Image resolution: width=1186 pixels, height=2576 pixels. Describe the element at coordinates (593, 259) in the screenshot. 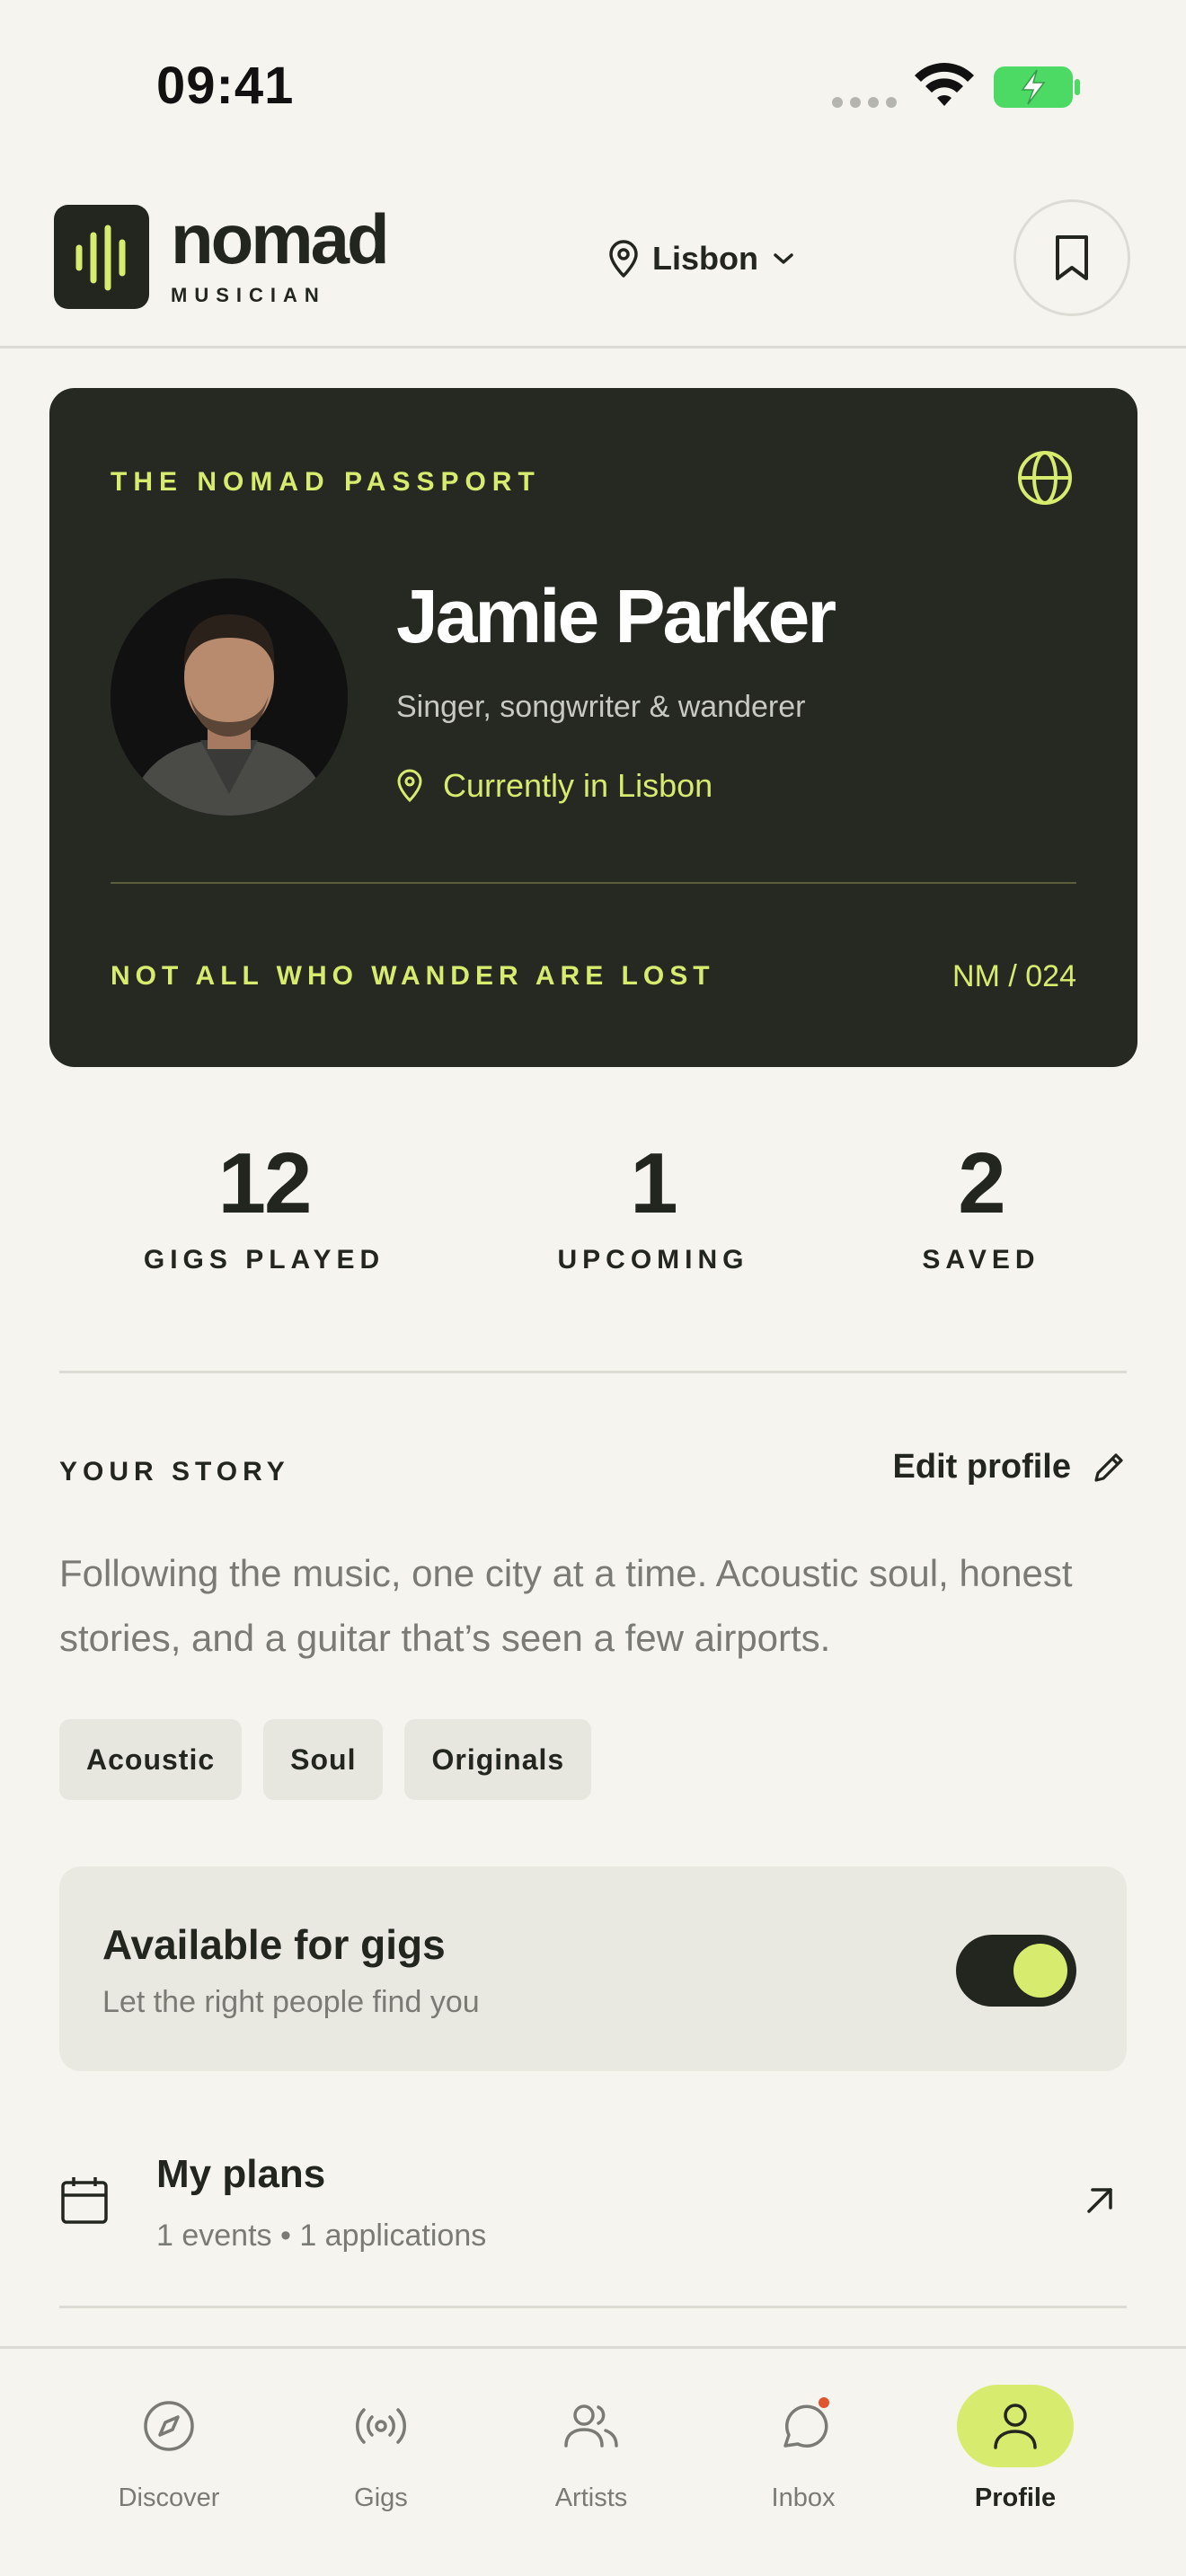

I see `app-header: nomad MUSICIAN Lisbon` at that location.